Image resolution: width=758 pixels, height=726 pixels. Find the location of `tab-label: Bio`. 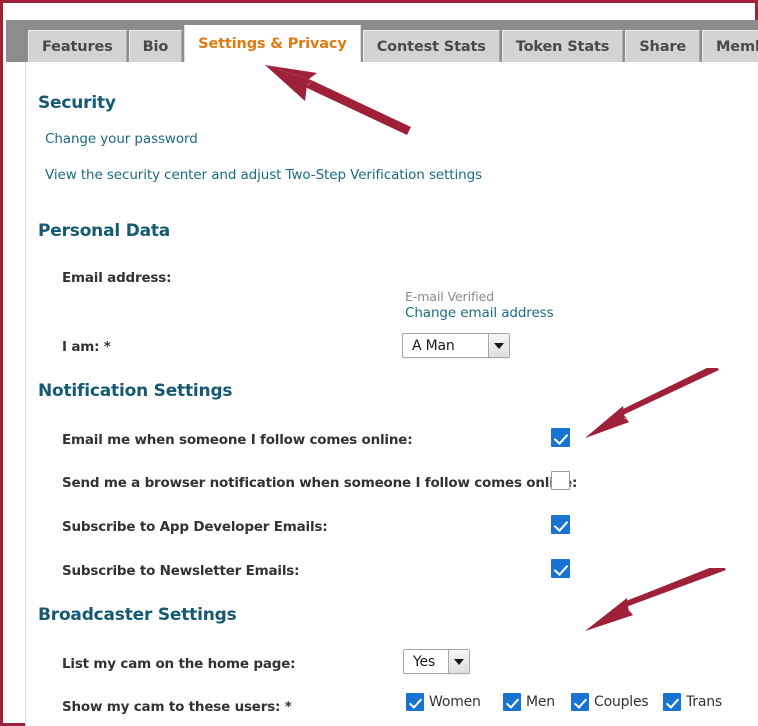

tab-label: Bio is located at coordinates (155, 46).